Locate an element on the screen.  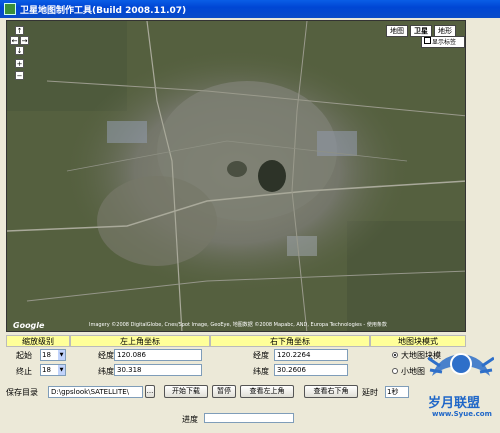
google-logo: Google is located at coordinates (29, 325).